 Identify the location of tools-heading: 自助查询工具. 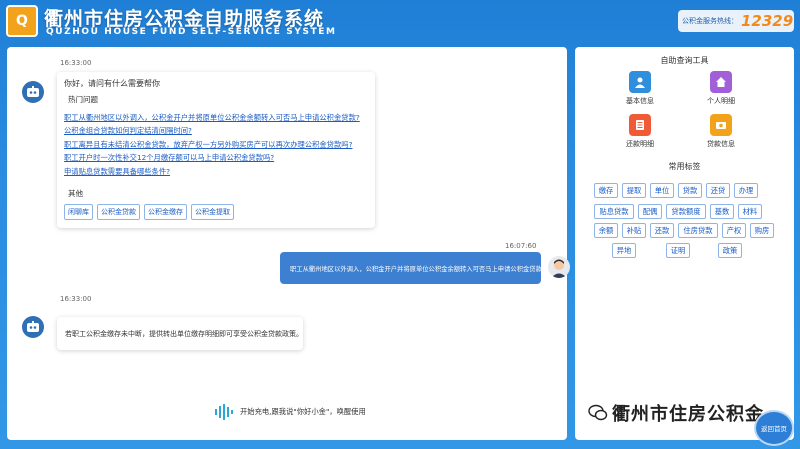
(684, 60).